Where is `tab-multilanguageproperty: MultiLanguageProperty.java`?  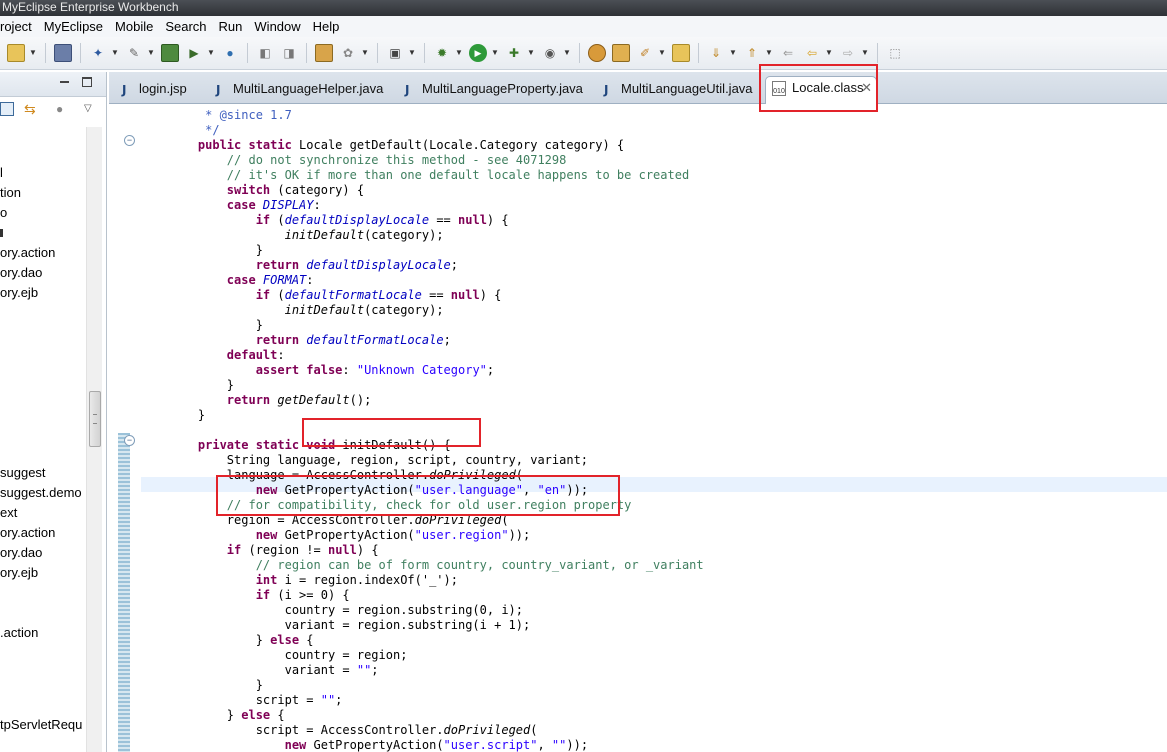 tab-multilanguageproperty: MultiLanguageProperty.java is located at coordinates (491, 91).